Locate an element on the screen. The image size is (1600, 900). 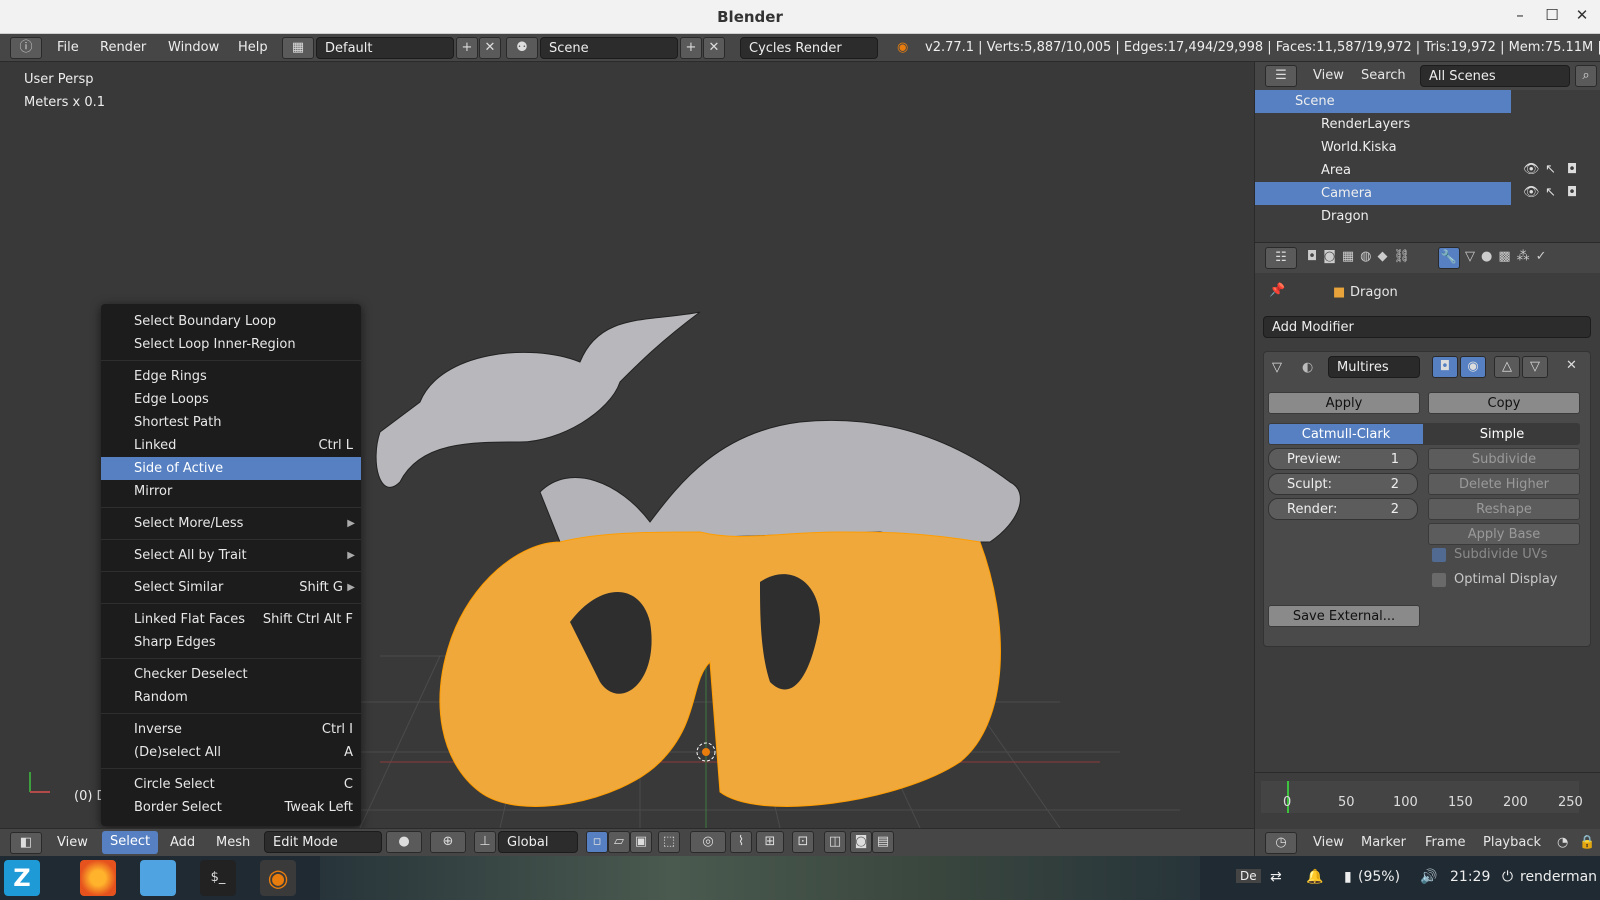
layout-name-field: Default is located at coordinates (385, 48).